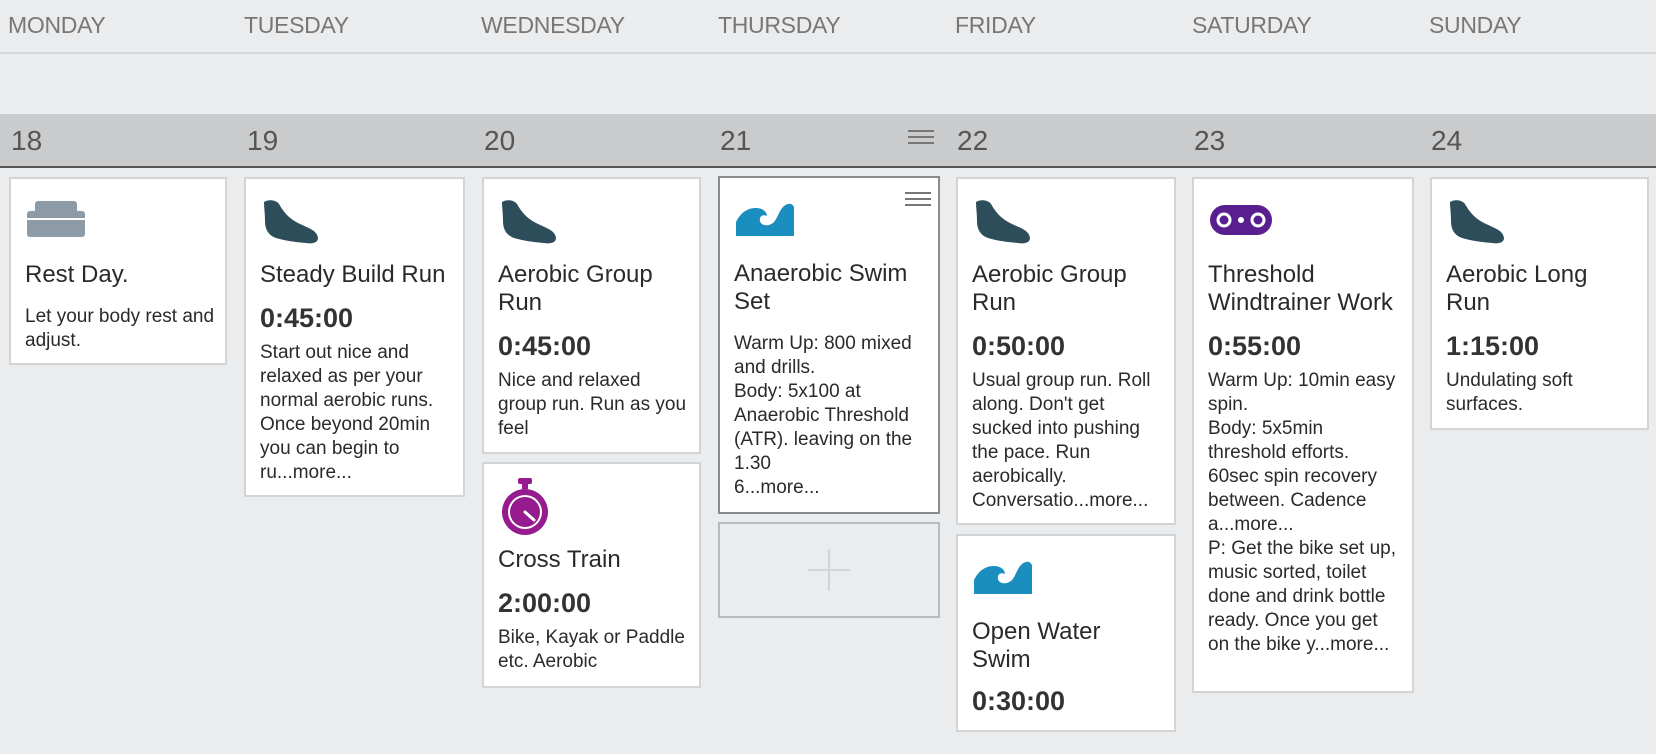  Describe the element at coordinates (525, 509) in the screenshot. I see `stopwatch-icon` at that location.